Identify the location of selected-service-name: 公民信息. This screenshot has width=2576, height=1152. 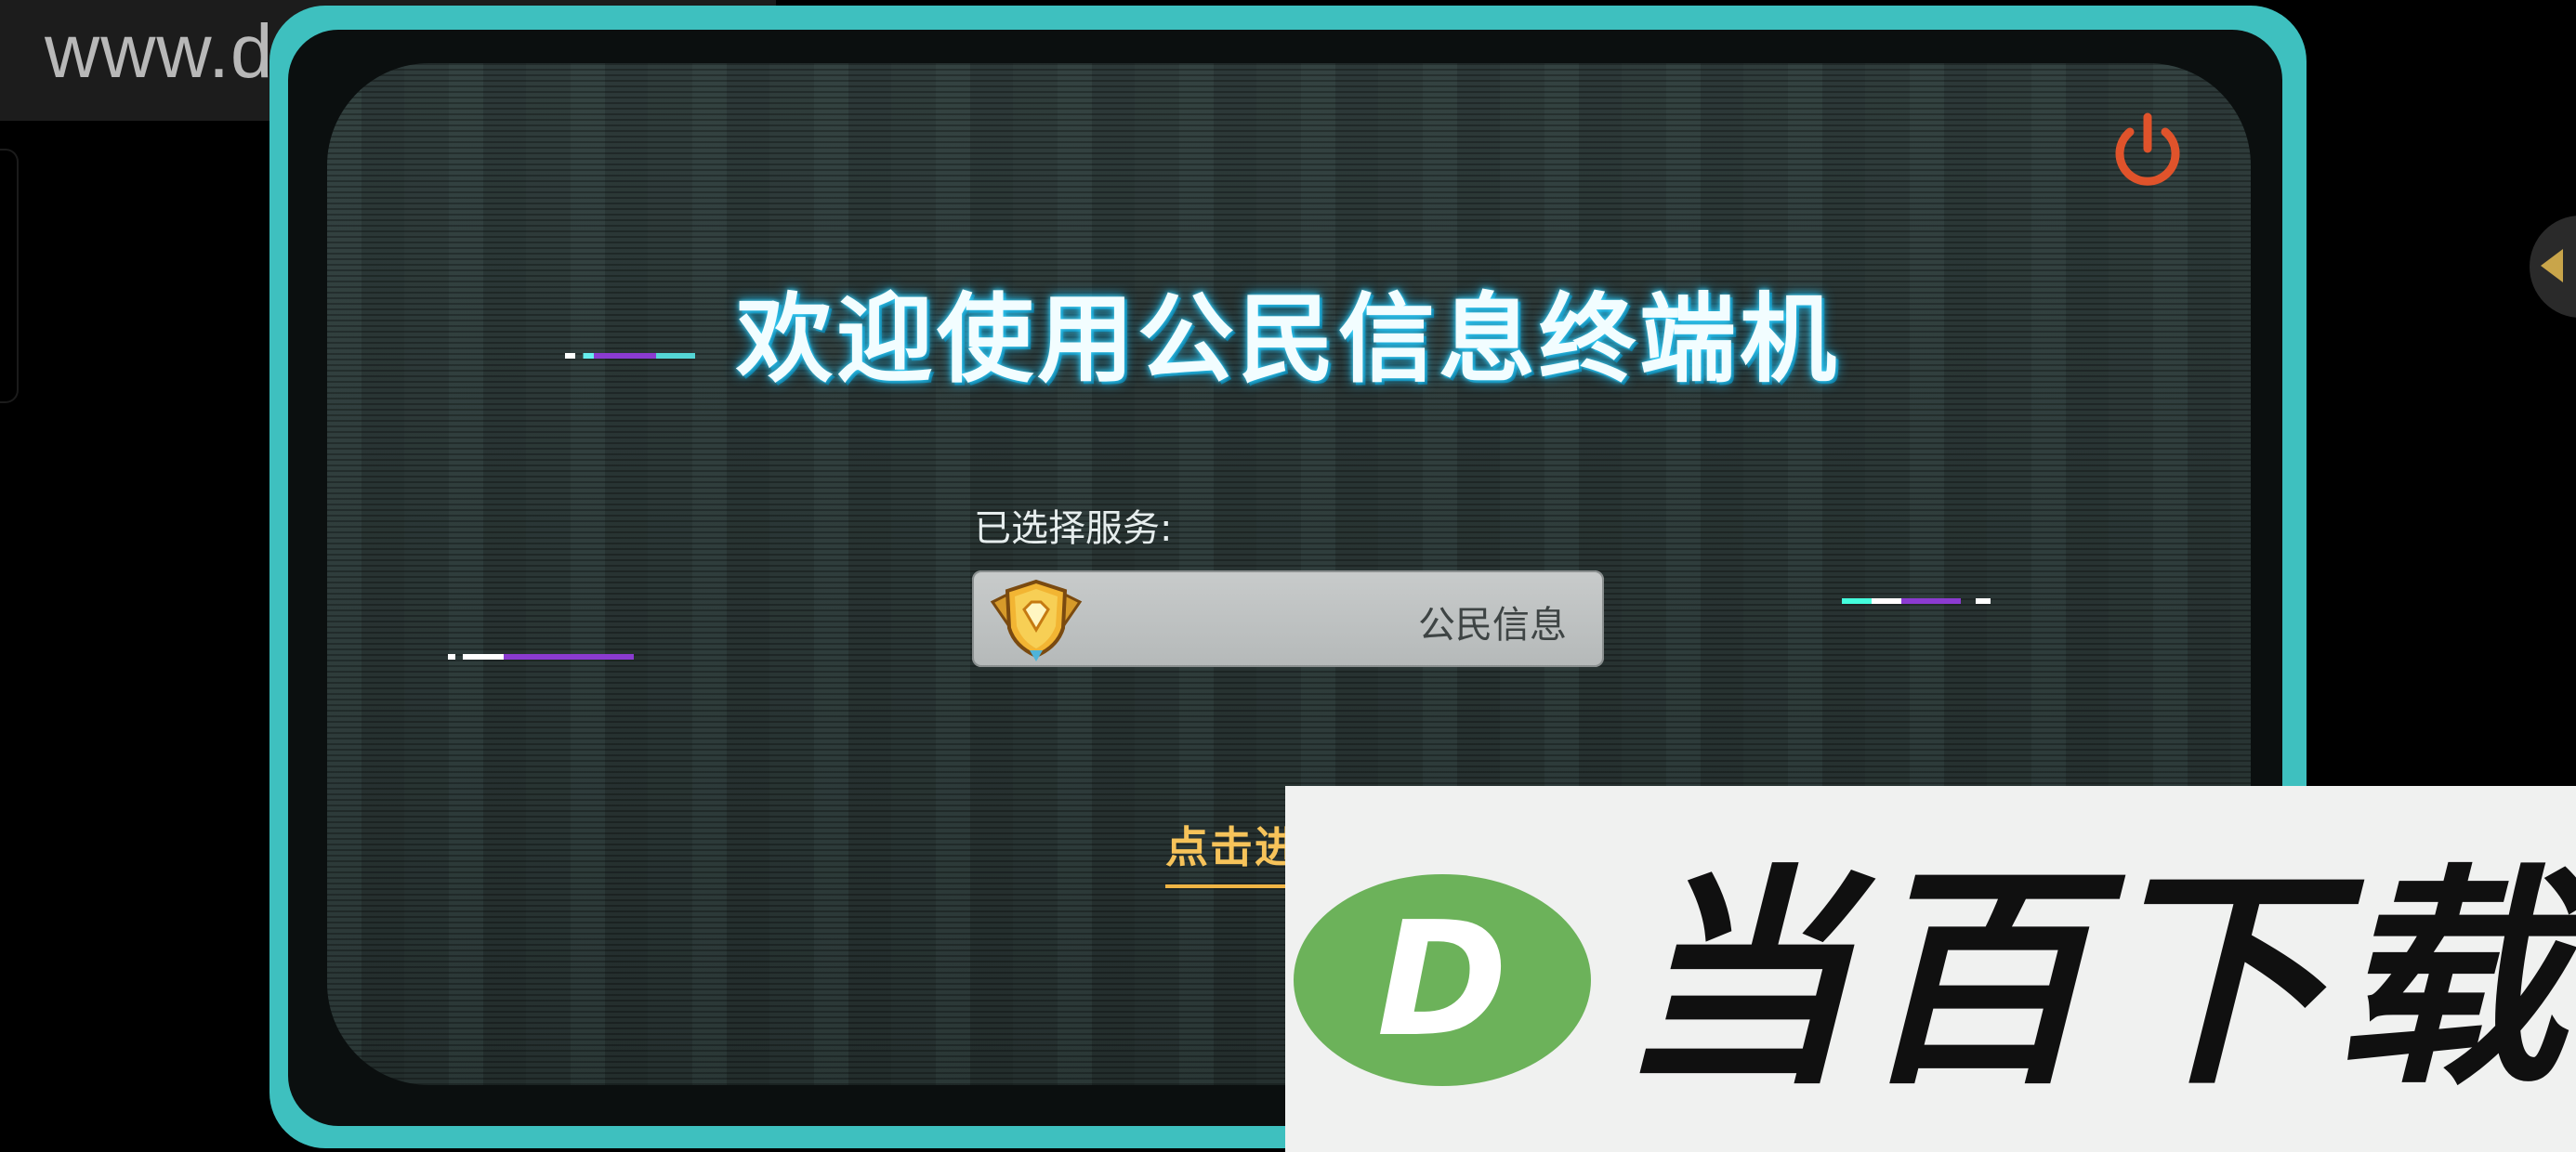
(1492, 625).